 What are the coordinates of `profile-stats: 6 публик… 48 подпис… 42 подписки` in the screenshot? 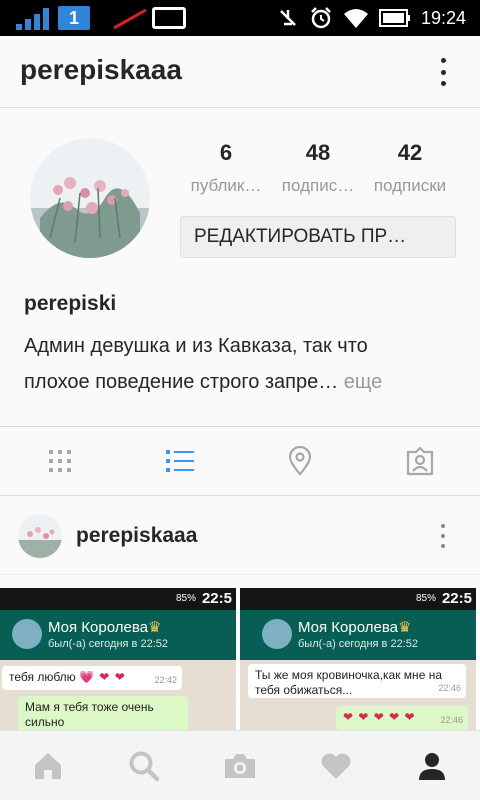 It's located at (318, 168).